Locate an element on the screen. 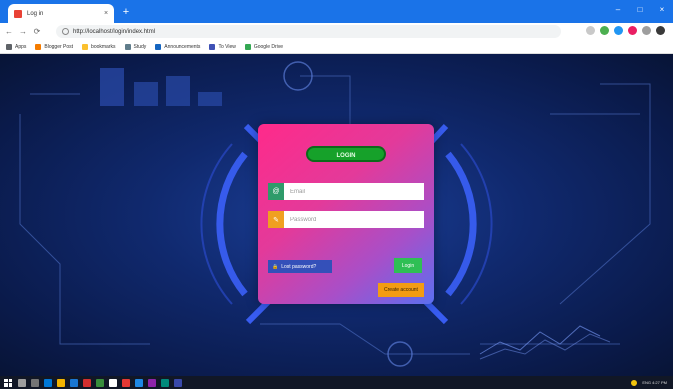 The image size is (673, 389). new-tab-button: + is located at coordinates (126, 12).